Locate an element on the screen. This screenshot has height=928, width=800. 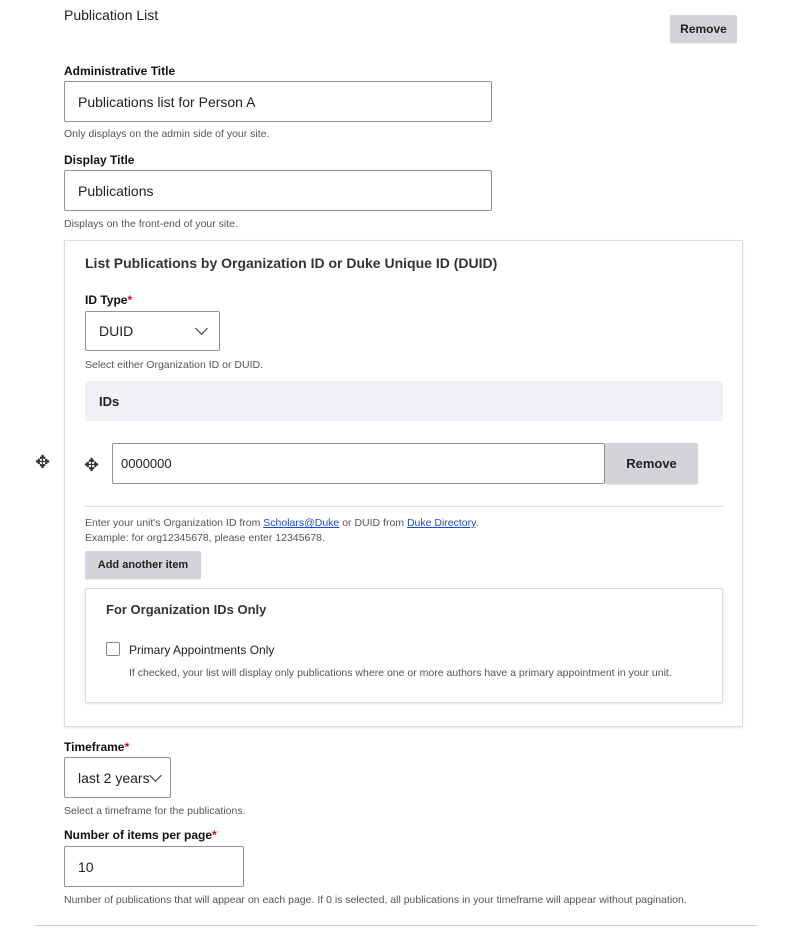
timeframe-help: Select a timeframe for the publications. is located at coordinates (155, 811).